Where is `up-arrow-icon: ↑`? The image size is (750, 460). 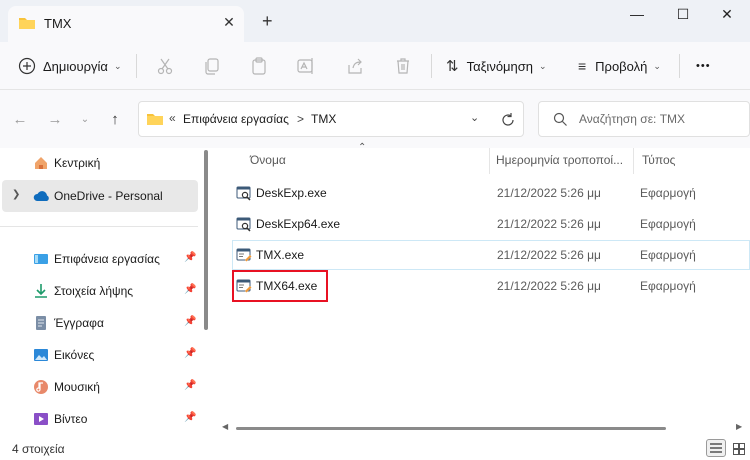
up-arrow-icon: ↑ is located at coordinates (115, 120).